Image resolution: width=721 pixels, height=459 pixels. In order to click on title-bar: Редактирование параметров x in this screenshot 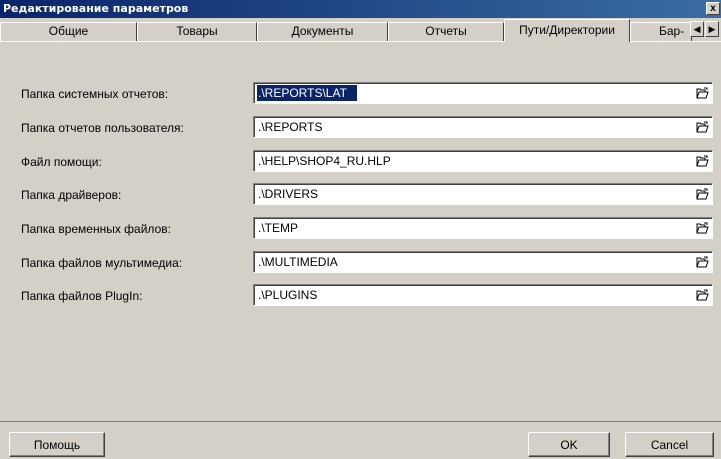, I will do `click(360, 9)`.